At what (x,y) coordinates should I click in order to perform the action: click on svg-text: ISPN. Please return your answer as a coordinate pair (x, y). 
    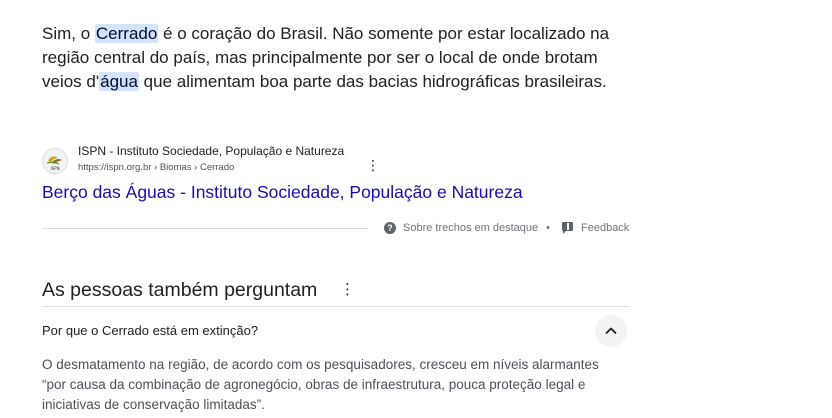
    Looking at the image, I should click on (54, 168).